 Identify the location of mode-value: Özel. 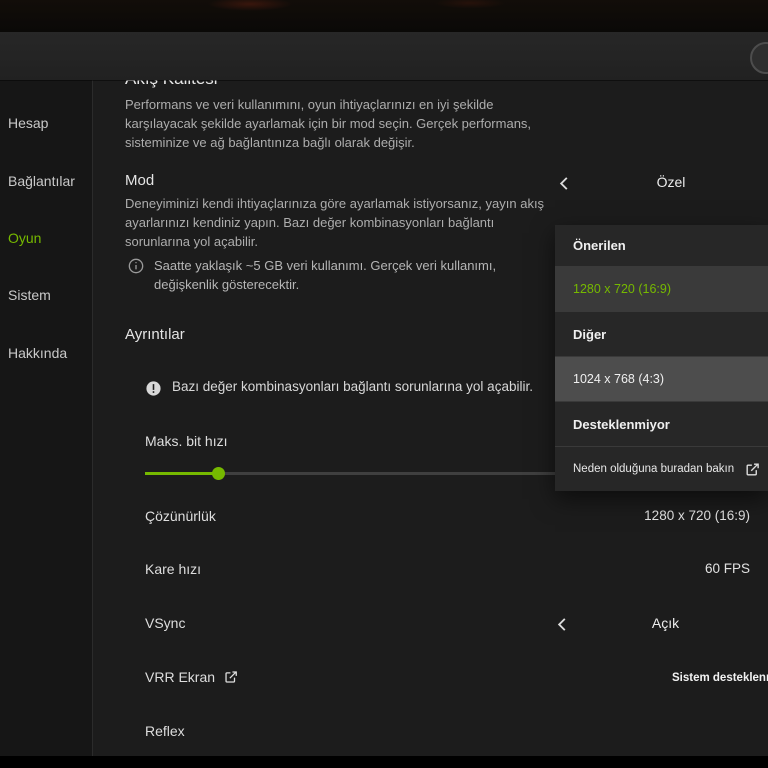
(671, 182).